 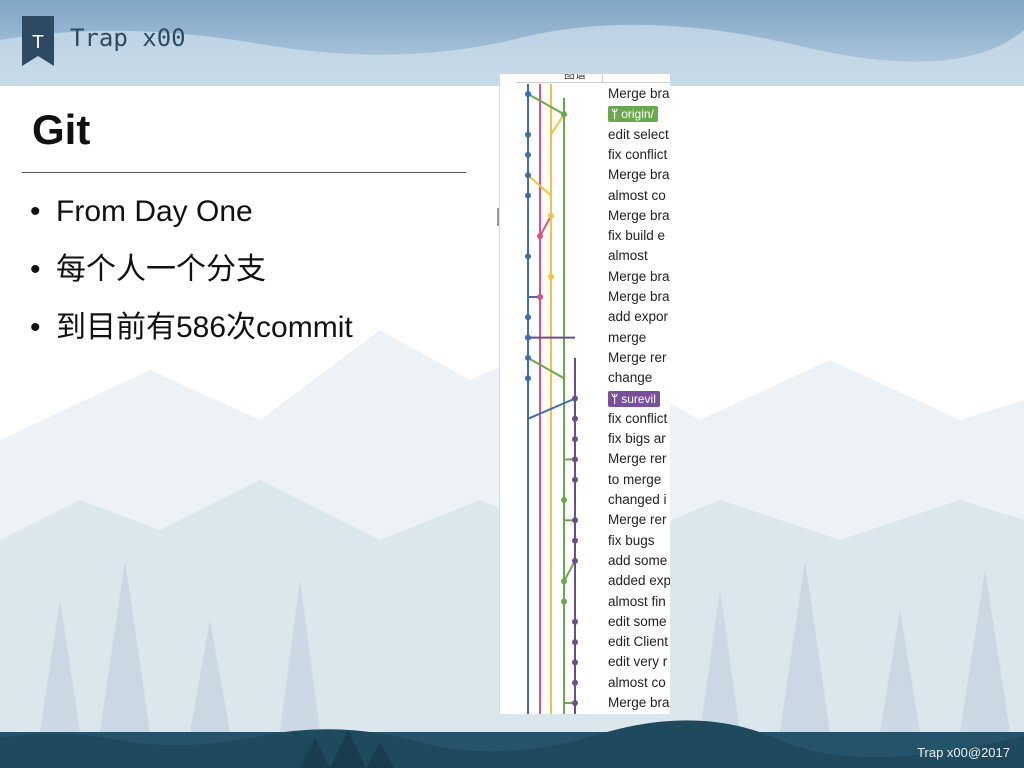 What do you see at coordinates (637, 662) in the screenshot?
I see `commit-message: edit very r` at bounding box center [637, 662].